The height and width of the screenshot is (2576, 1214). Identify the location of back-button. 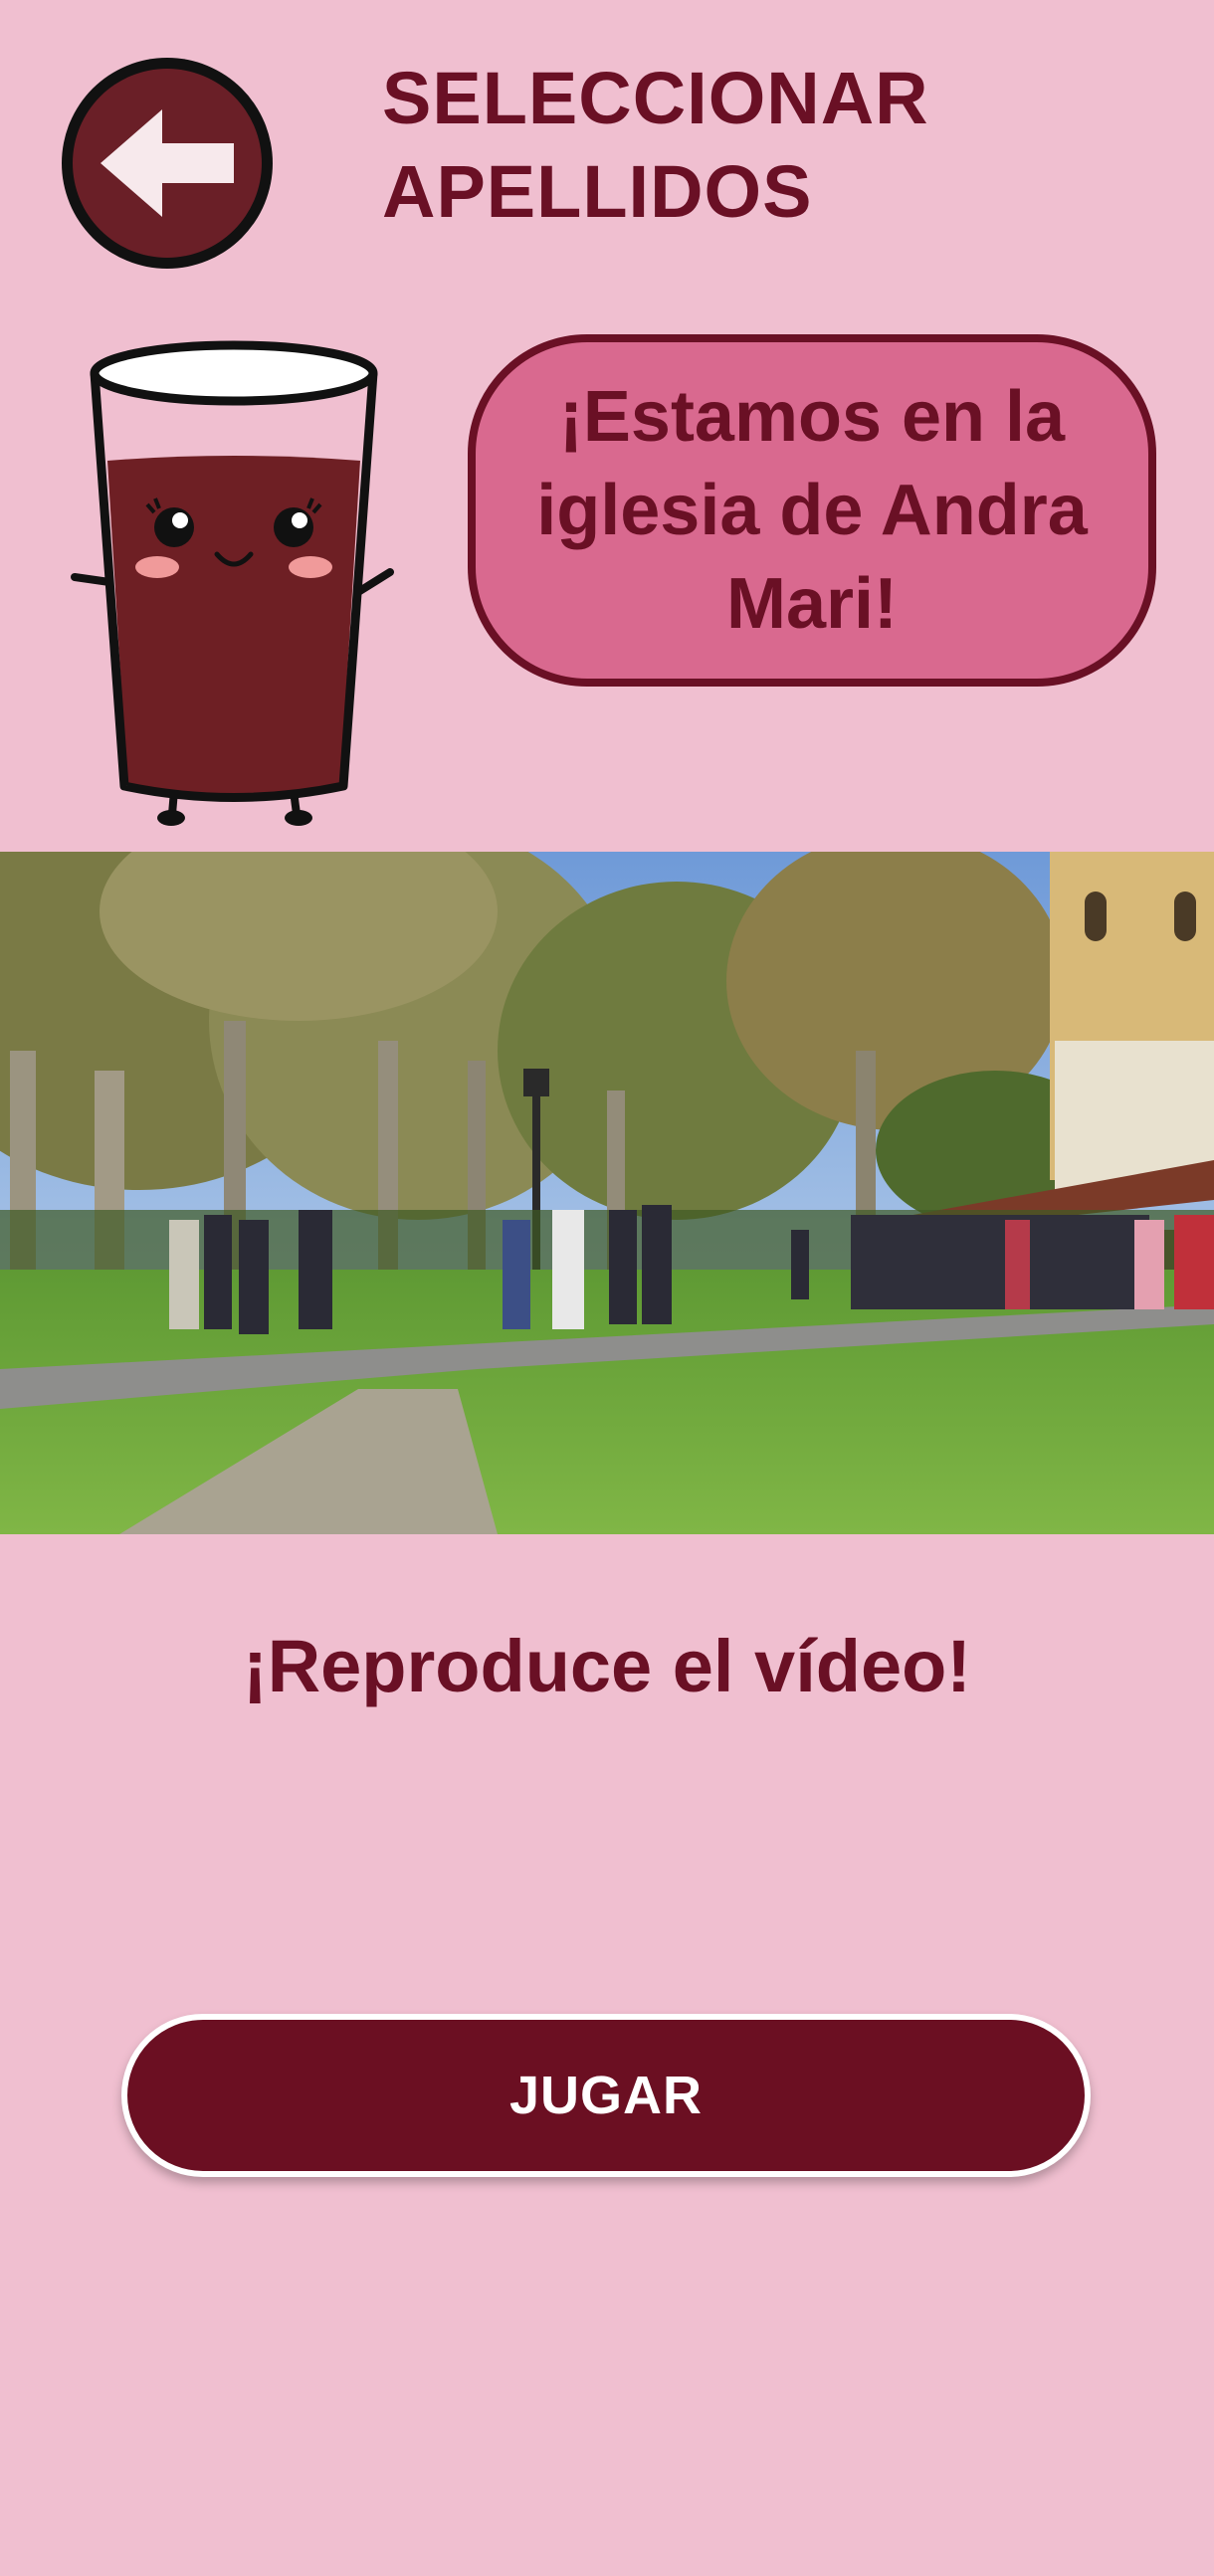
(167, 163).